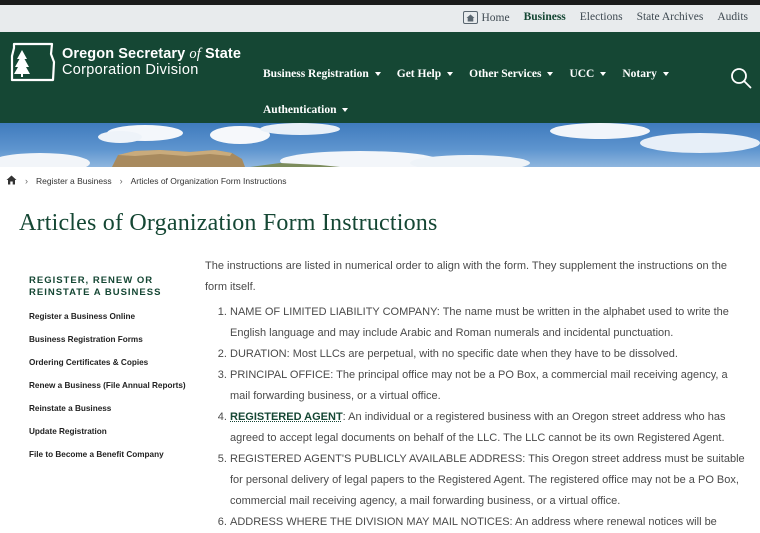 The width and height of the screenshot is (760, 533). What do you see at coordinates (545, 17) in the screenshot?
I see `utility-business-link: Business` at bounding box center [545, 17].